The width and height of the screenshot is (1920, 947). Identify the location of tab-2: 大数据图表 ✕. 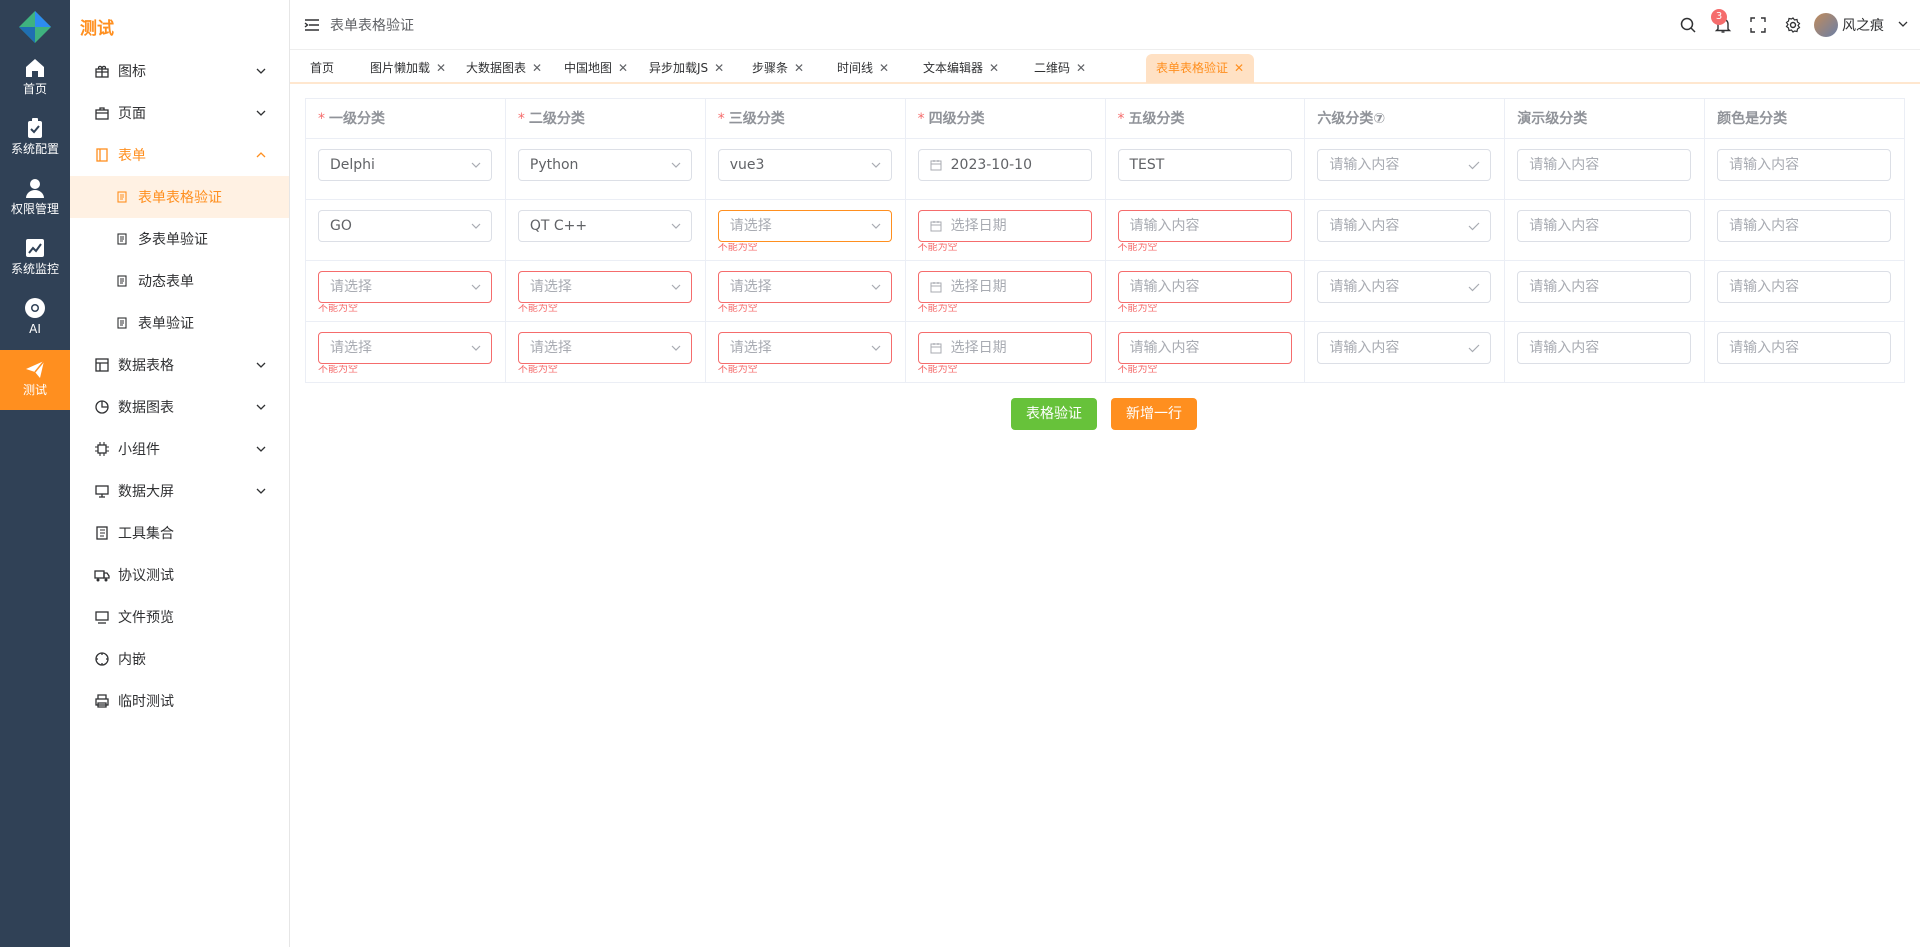
(504, 68).